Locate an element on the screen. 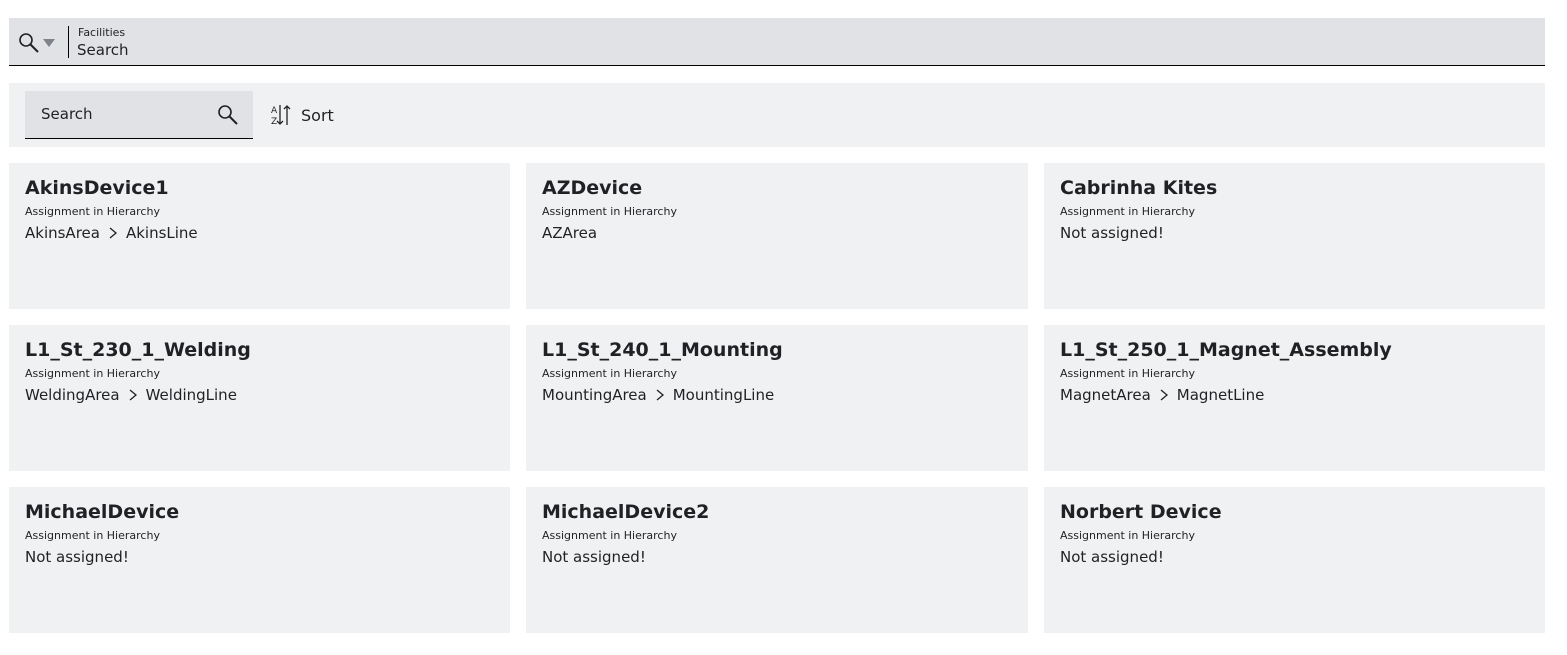 This screenshot has width=1567, height=655. search-input is located at coordinates (115, 114).